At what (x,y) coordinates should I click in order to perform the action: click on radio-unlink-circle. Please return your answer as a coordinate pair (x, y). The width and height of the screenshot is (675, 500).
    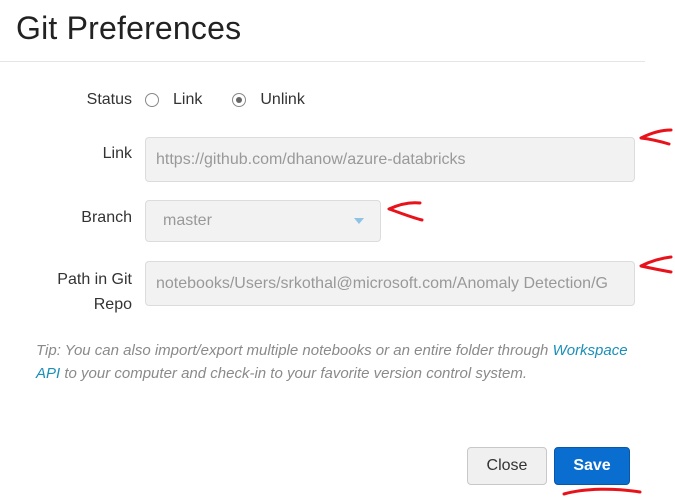
    Looking at the image, I should click on (239, 100).